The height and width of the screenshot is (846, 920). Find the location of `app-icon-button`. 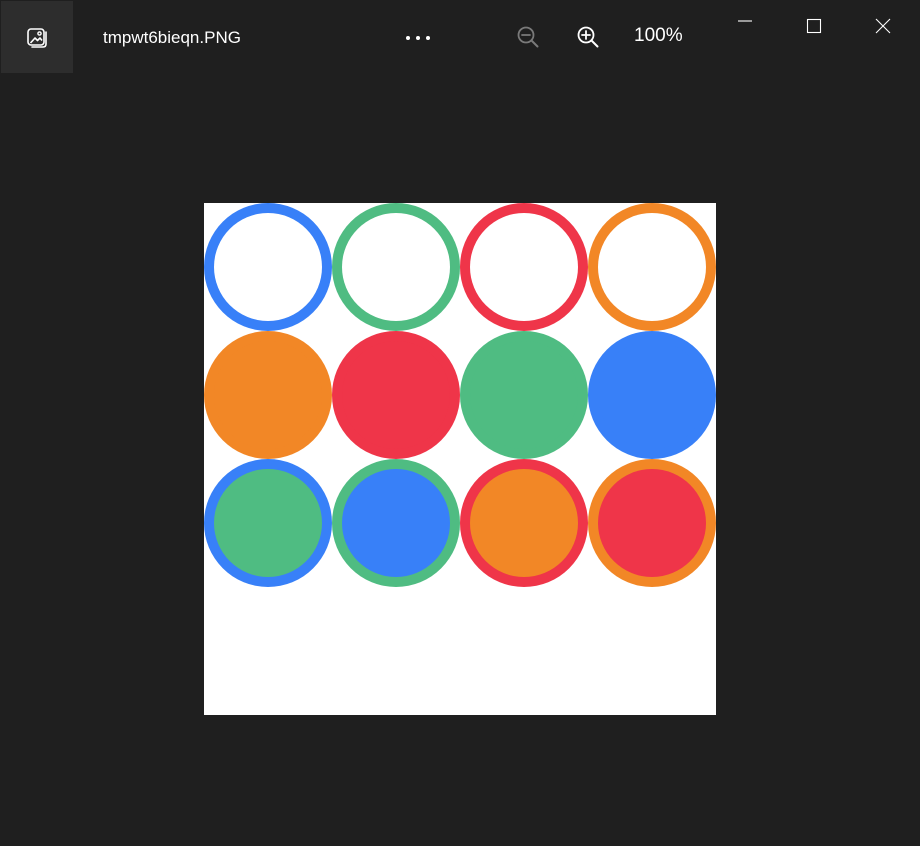

app-icon-button is located at coordinates (37, 37).